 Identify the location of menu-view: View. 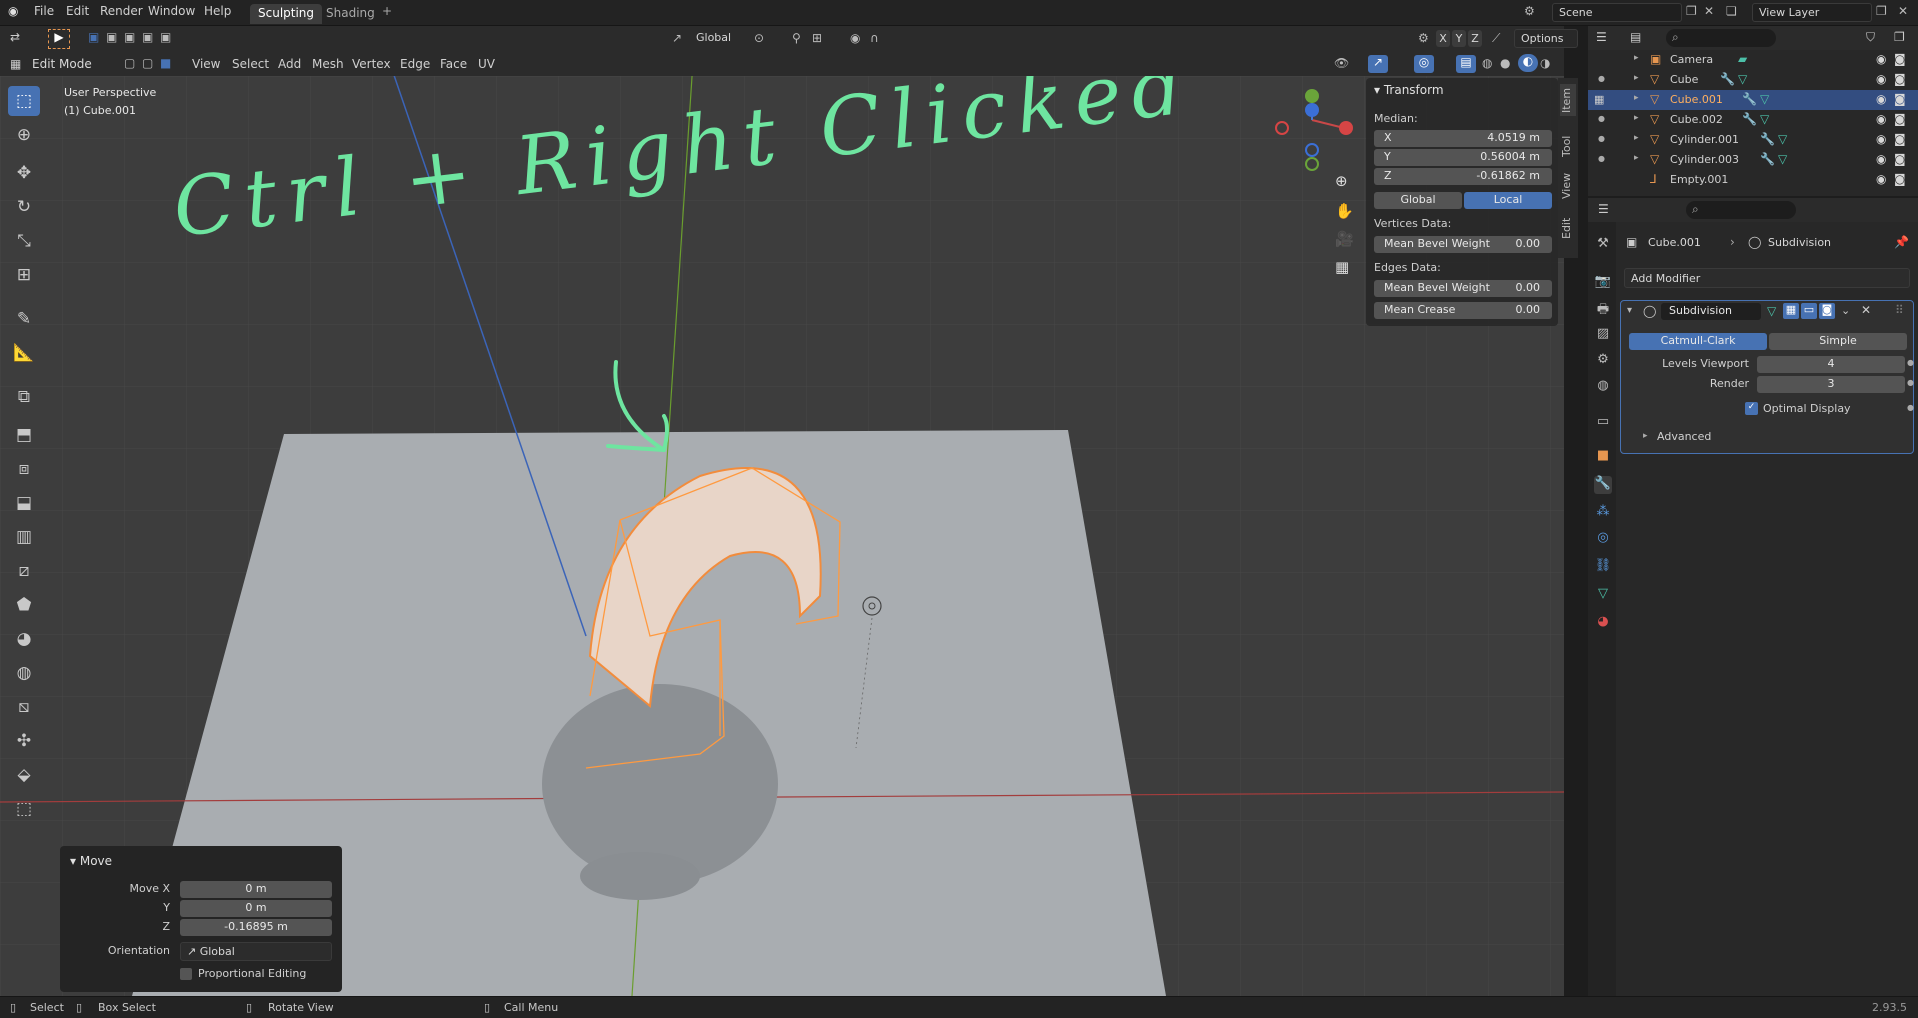
(206, 64).